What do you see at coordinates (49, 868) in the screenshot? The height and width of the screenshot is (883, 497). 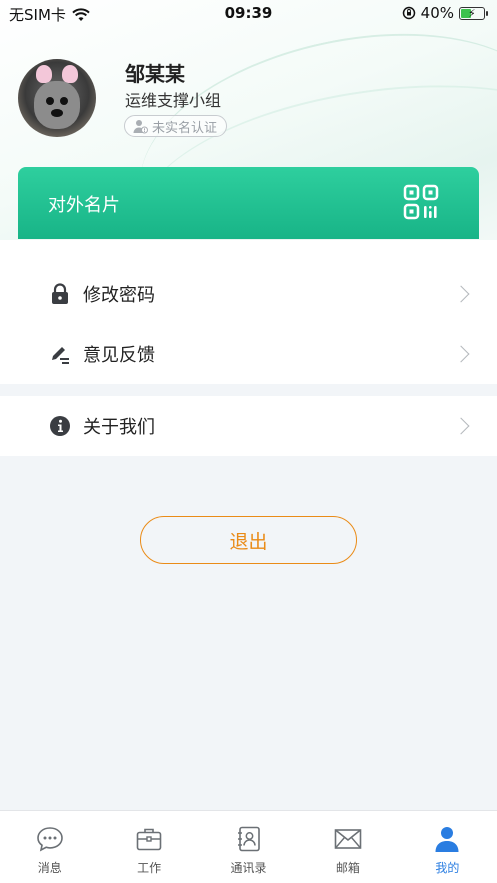 I see `tab-label: 消息` at bounding box center [49, 868].